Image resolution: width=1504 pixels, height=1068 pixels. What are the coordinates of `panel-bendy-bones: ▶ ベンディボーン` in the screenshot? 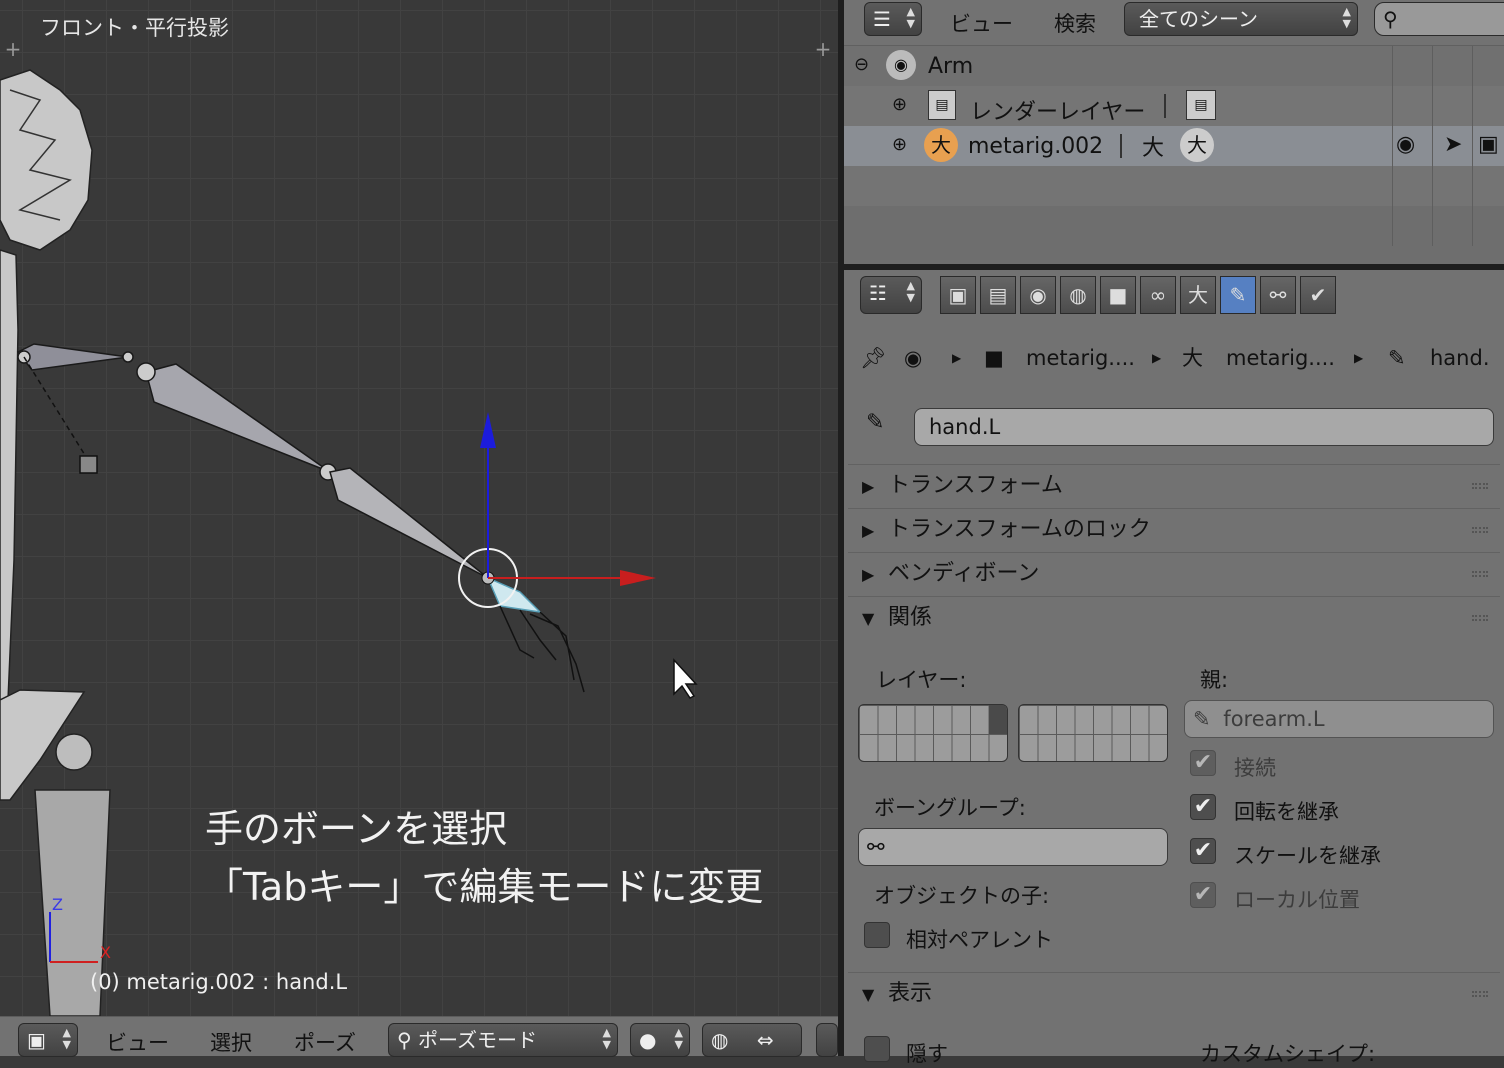 It's located at (1174, 573).